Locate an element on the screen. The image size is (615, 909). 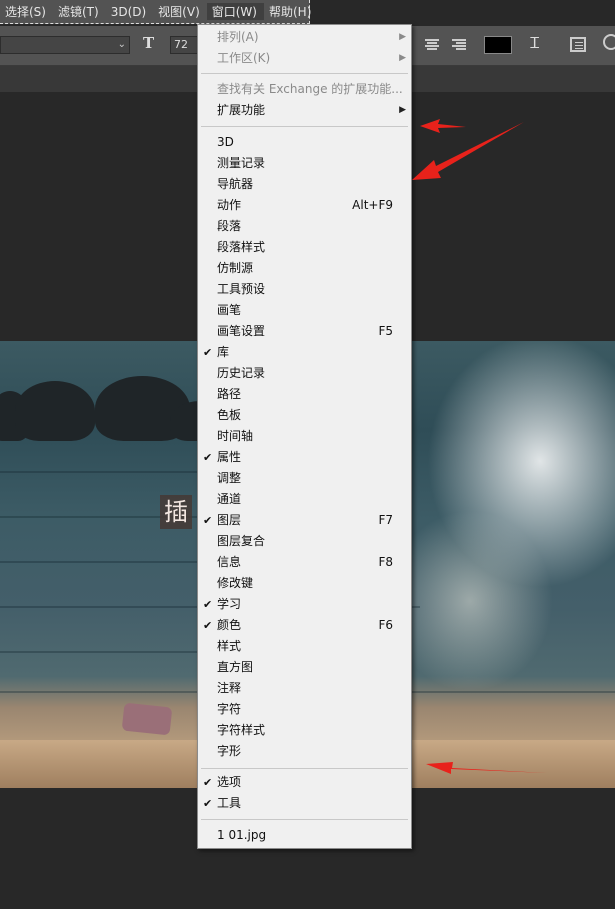
panel-menu-item-3: 动作 Alt+F9 is located at coordinates (304, 205).